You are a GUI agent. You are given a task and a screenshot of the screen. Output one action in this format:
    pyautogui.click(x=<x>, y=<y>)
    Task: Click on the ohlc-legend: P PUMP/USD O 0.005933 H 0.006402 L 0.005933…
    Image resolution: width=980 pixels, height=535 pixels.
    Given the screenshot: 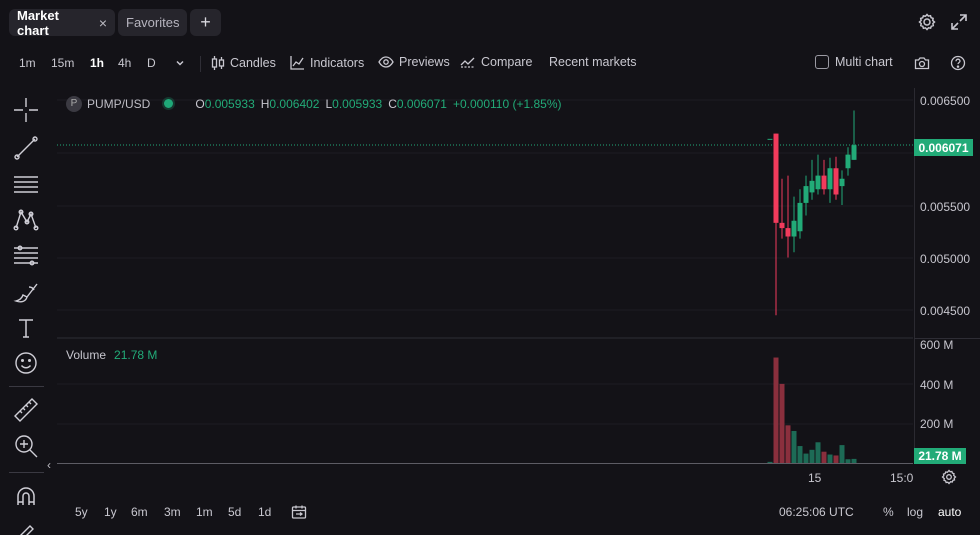 What is the action you would take?
    pyautogui.click(x=317, y=103)
    